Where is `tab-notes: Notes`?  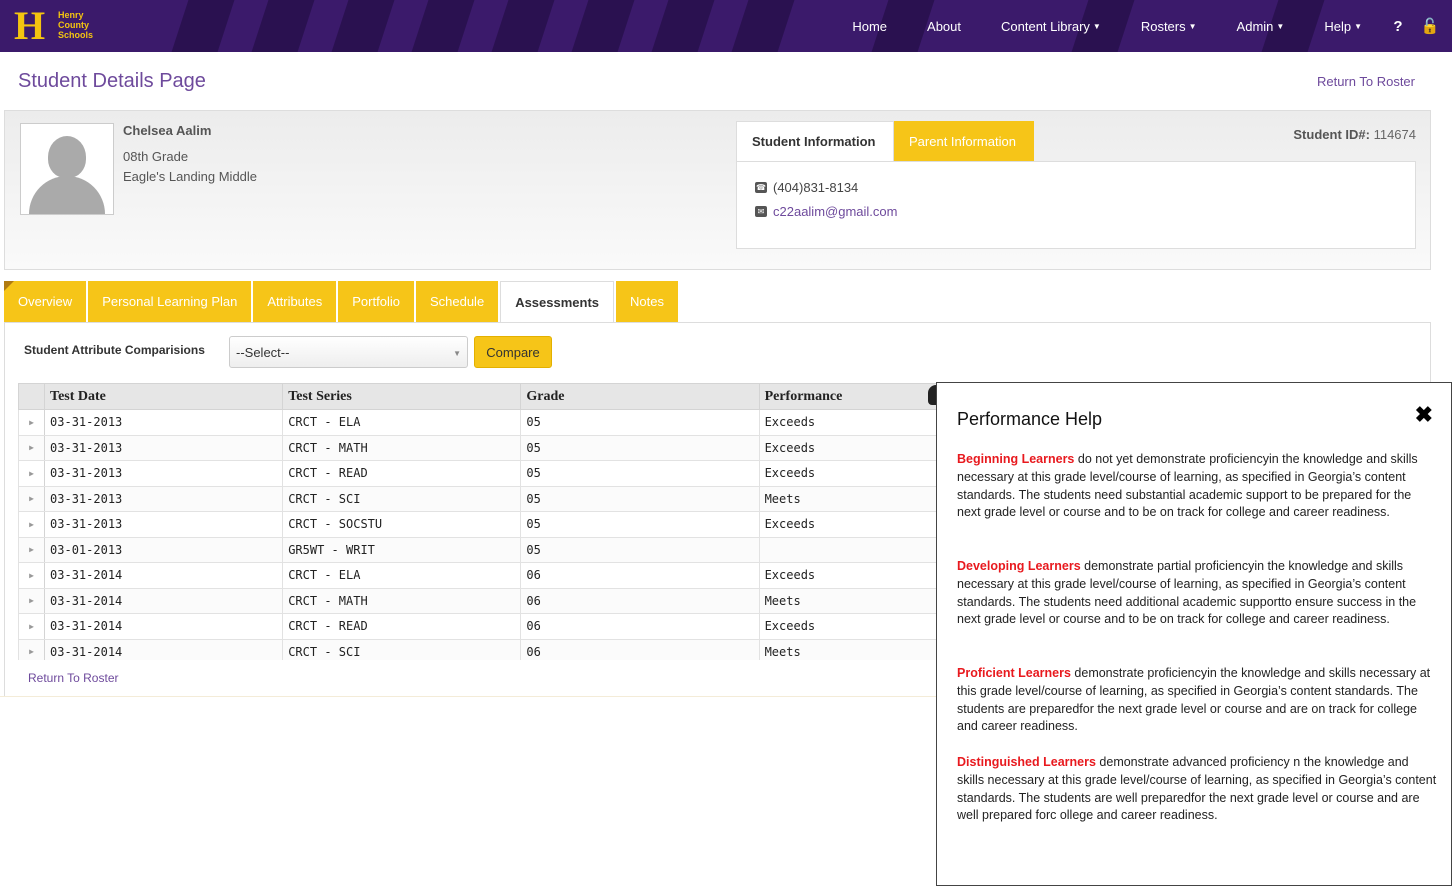 tab-notes: Notes is located at coordinates (647, 301).